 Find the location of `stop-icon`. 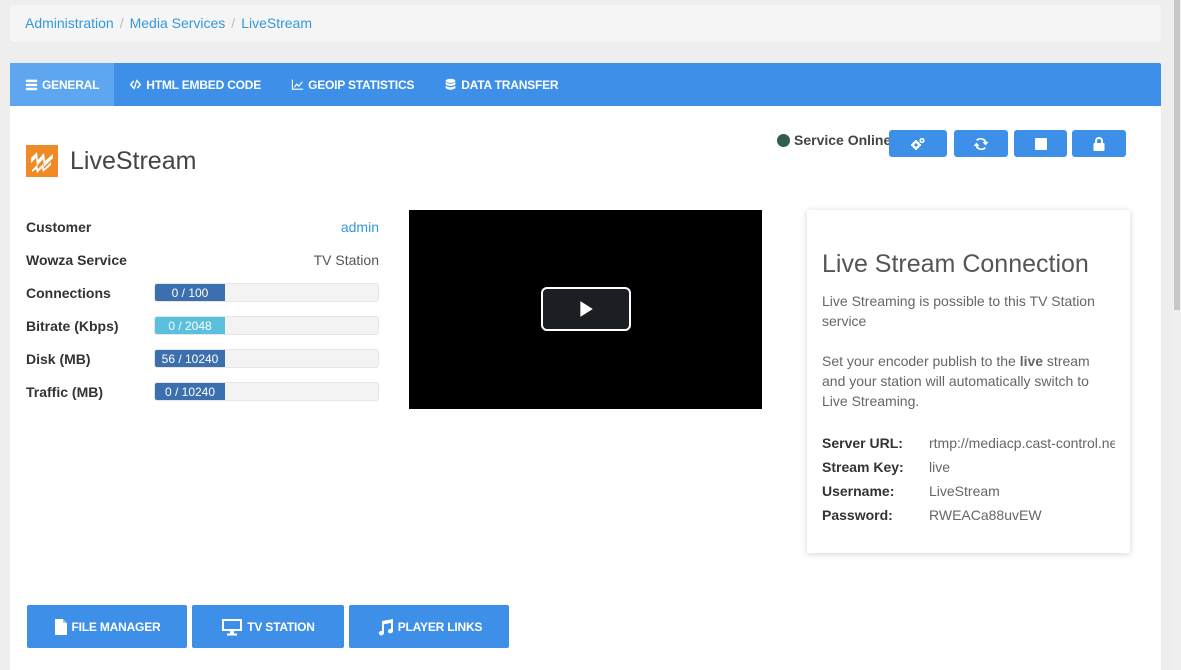

stop-icon is located at coordinates (1040, 143).